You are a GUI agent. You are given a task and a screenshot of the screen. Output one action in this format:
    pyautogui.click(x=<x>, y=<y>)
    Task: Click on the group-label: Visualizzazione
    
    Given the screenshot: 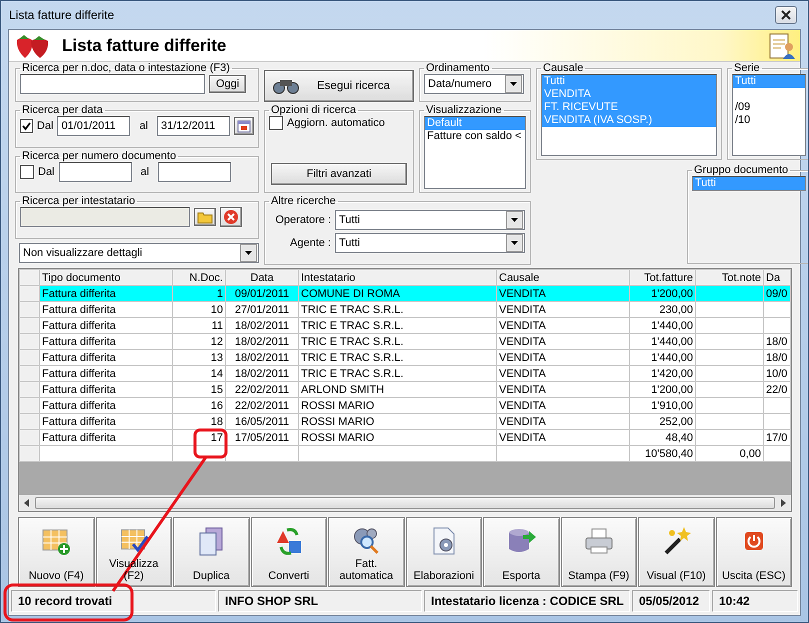 What is the action you would take?
    pyautogui.click(x=464, y=110)
    